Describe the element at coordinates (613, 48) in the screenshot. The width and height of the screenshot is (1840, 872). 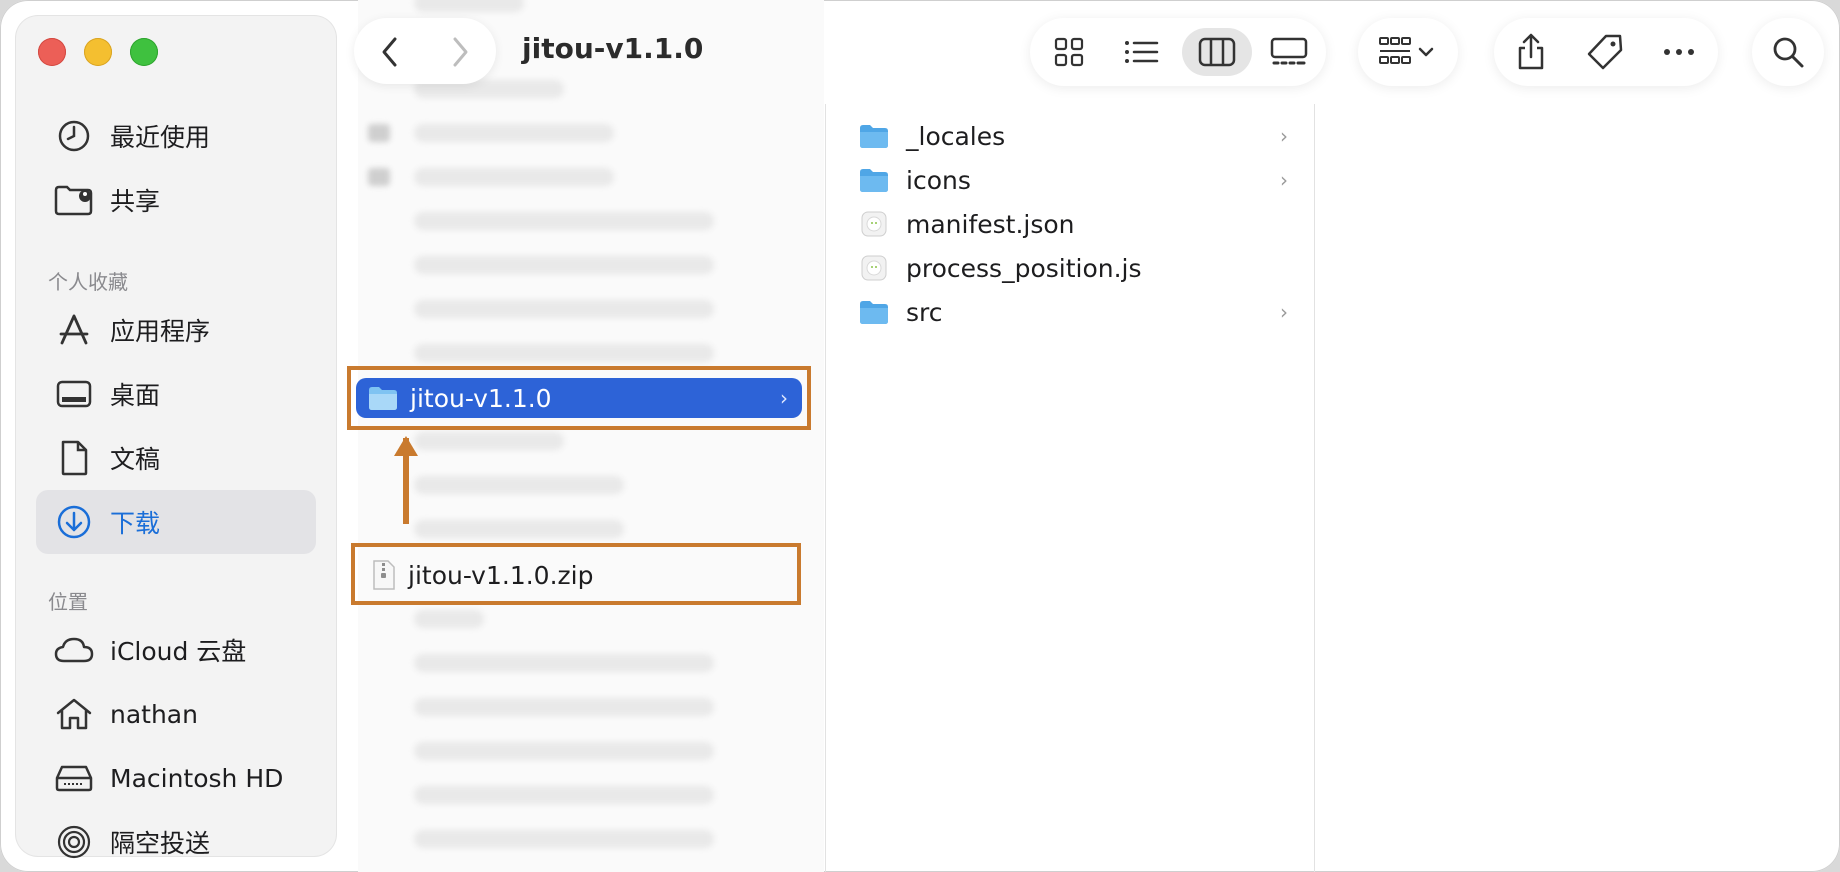
I see `window-title: jitou-v1.1.0` at that location.